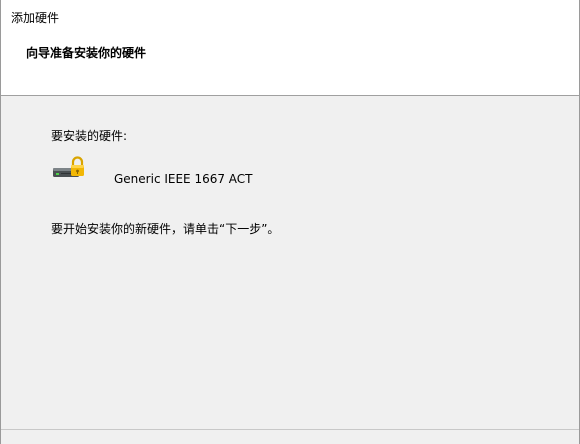  What do you see at coordinates (68, 166) in the screenshot?
I see `storage-lock-icon` at bounding box center [68, 166].